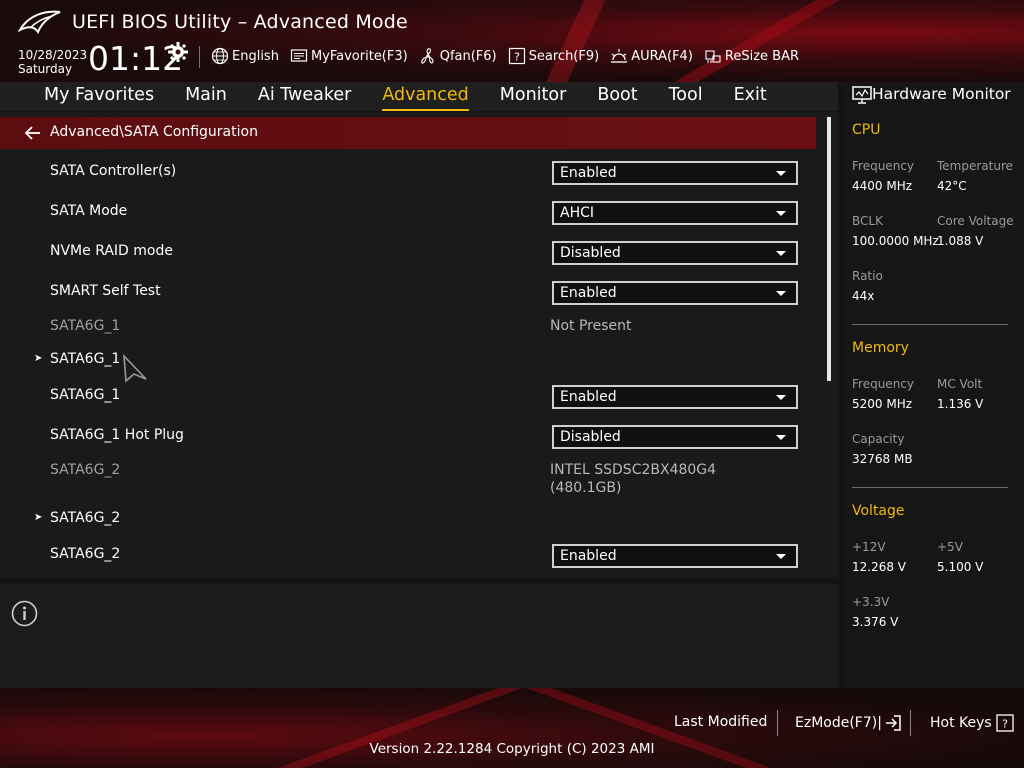 The height and width of the screenshot is (768, 1024). Describe the element at coordinates (960, 384) in the screenshot. I see `mc-volt-label: MC Volt` at that location.